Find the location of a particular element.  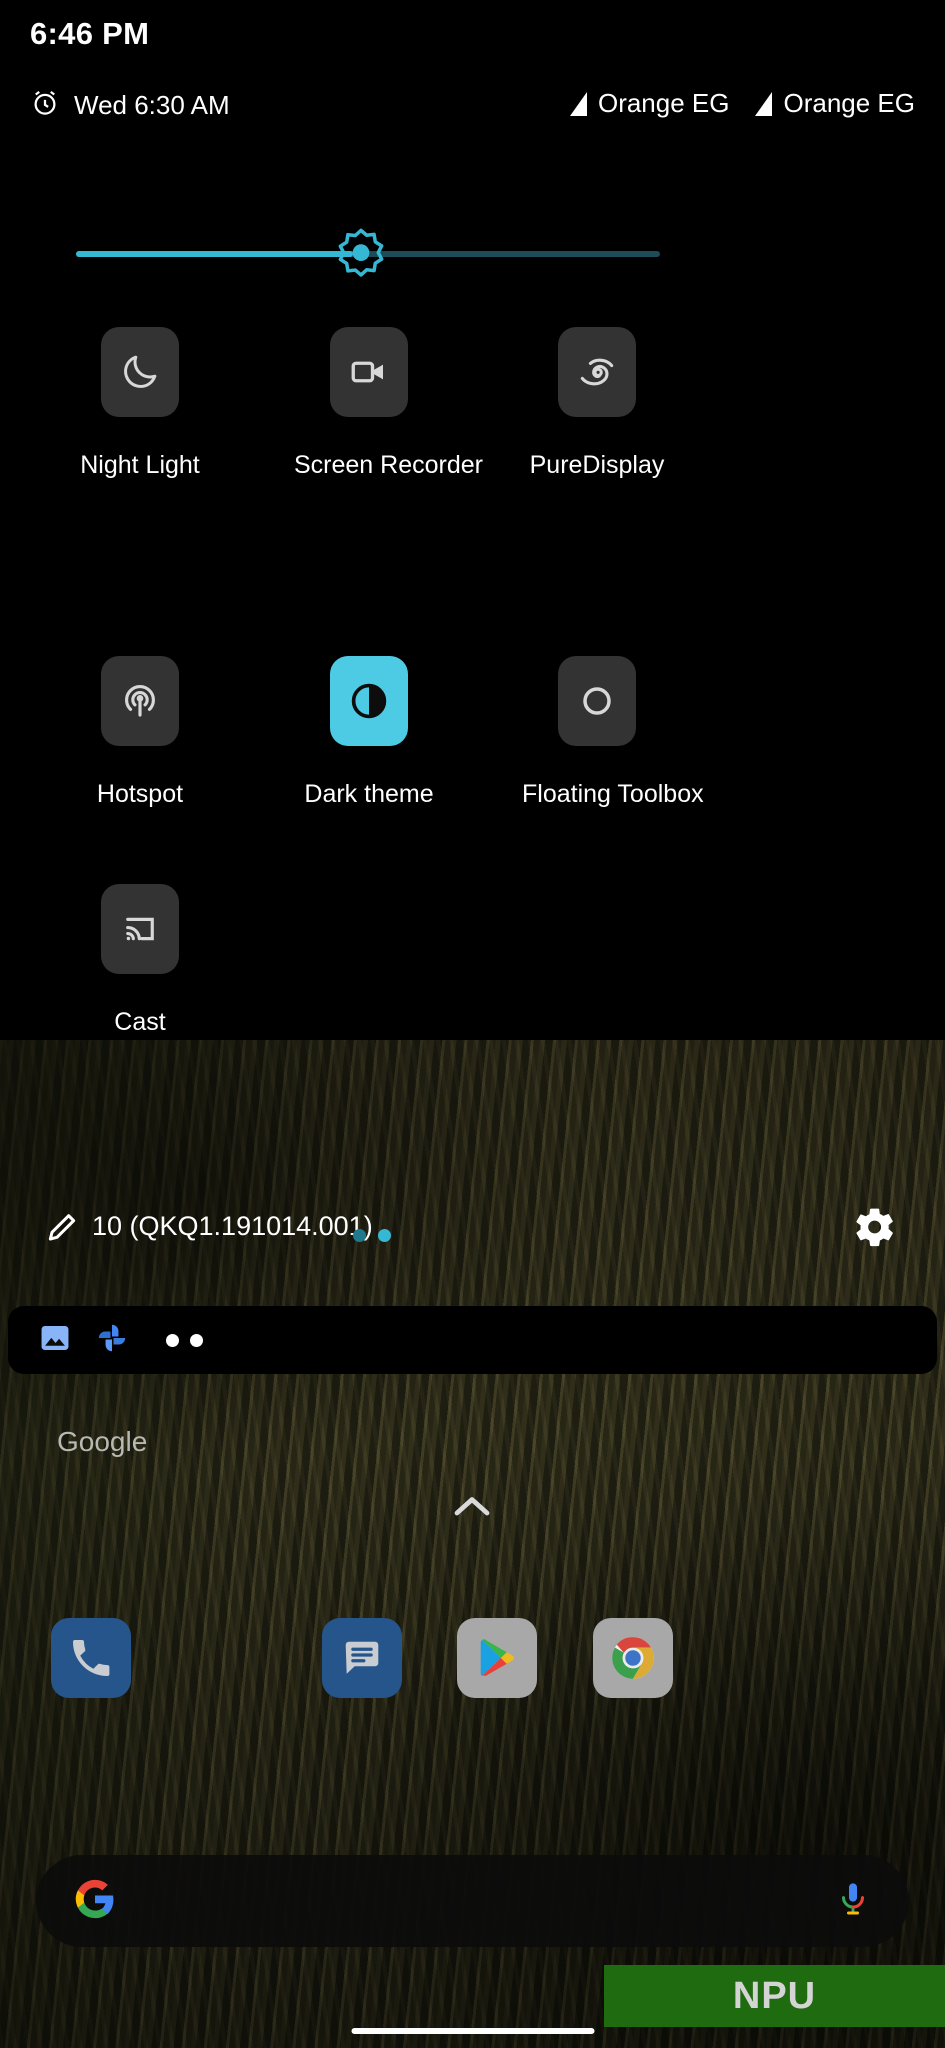

build-version-text: 10 (QKQ1.191014.001) is located at coordinates (232, 1226).